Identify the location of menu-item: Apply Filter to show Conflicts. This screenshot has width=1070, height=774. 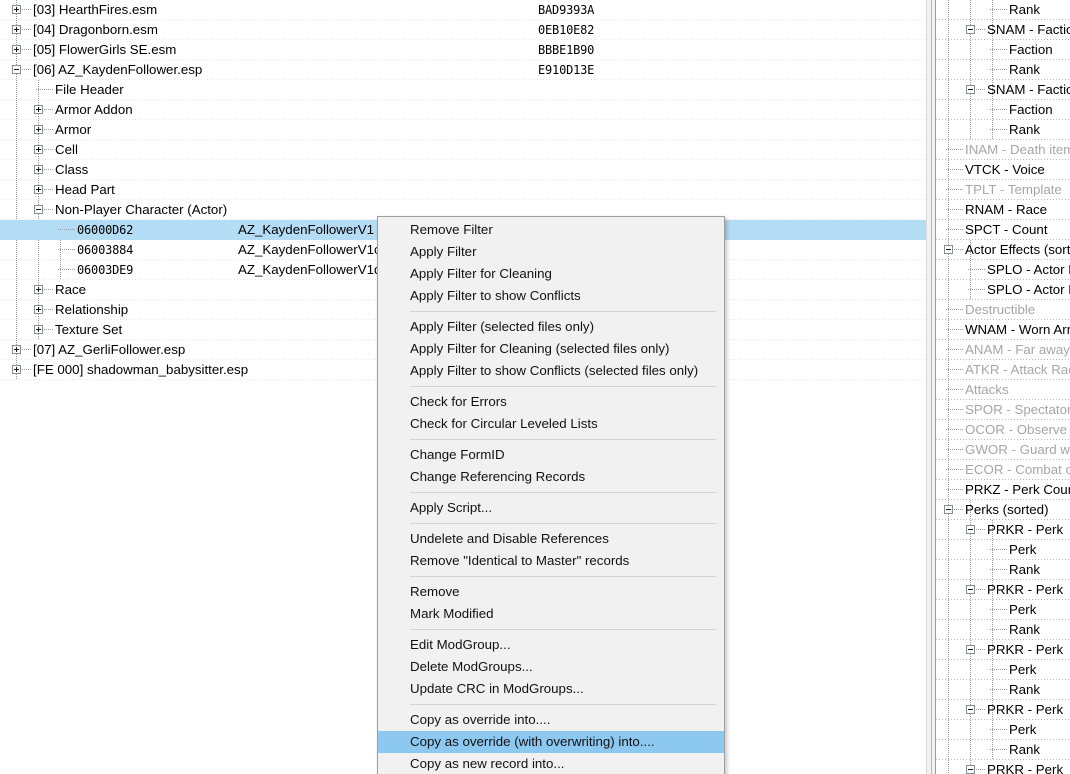
(551, 296).